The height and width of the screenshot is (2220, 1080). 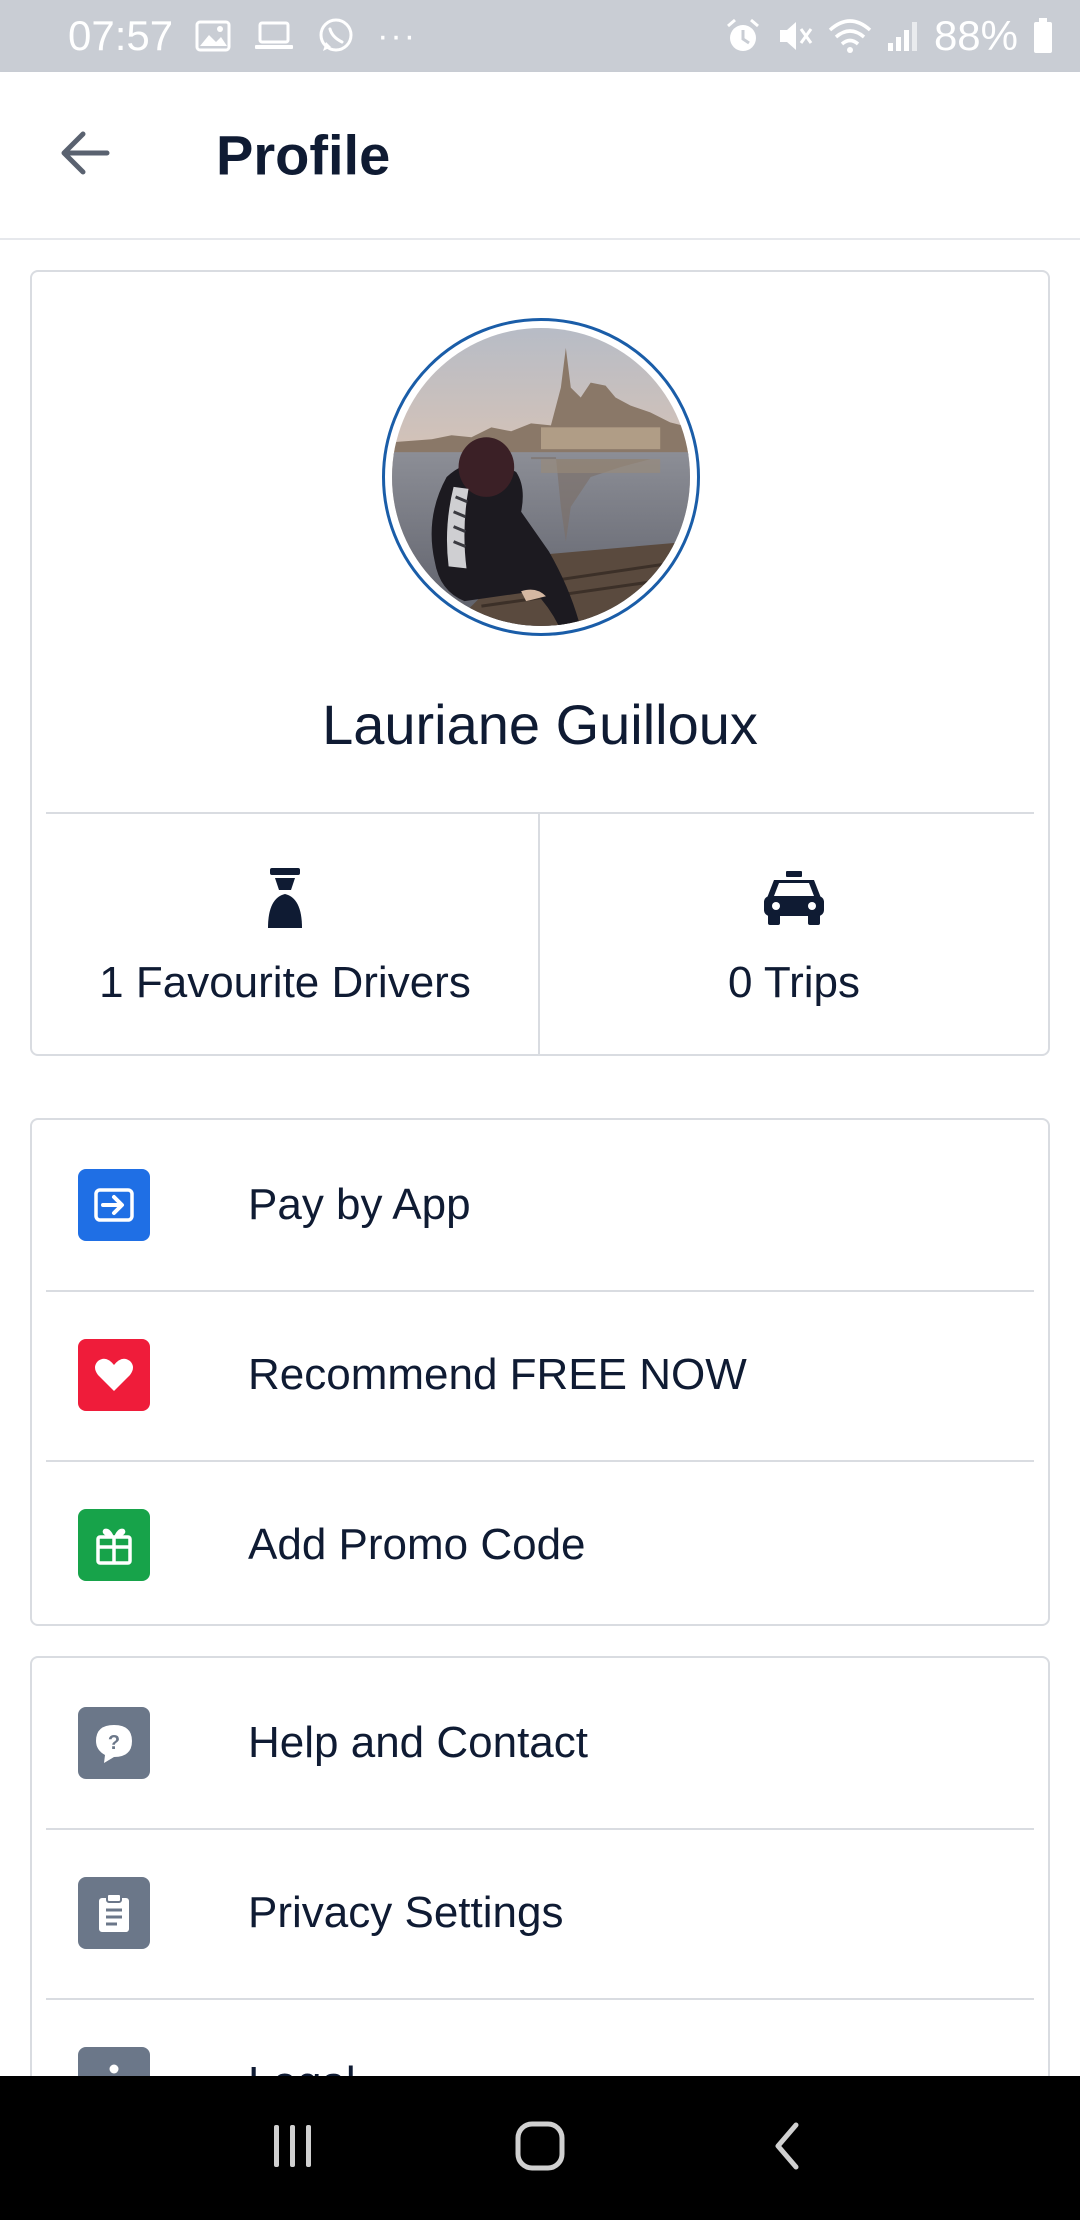 What do you see at coordinates (794, 982) in the screenshot?
I see `trips-label: 0 Trips` at bounding box center [794, 982].